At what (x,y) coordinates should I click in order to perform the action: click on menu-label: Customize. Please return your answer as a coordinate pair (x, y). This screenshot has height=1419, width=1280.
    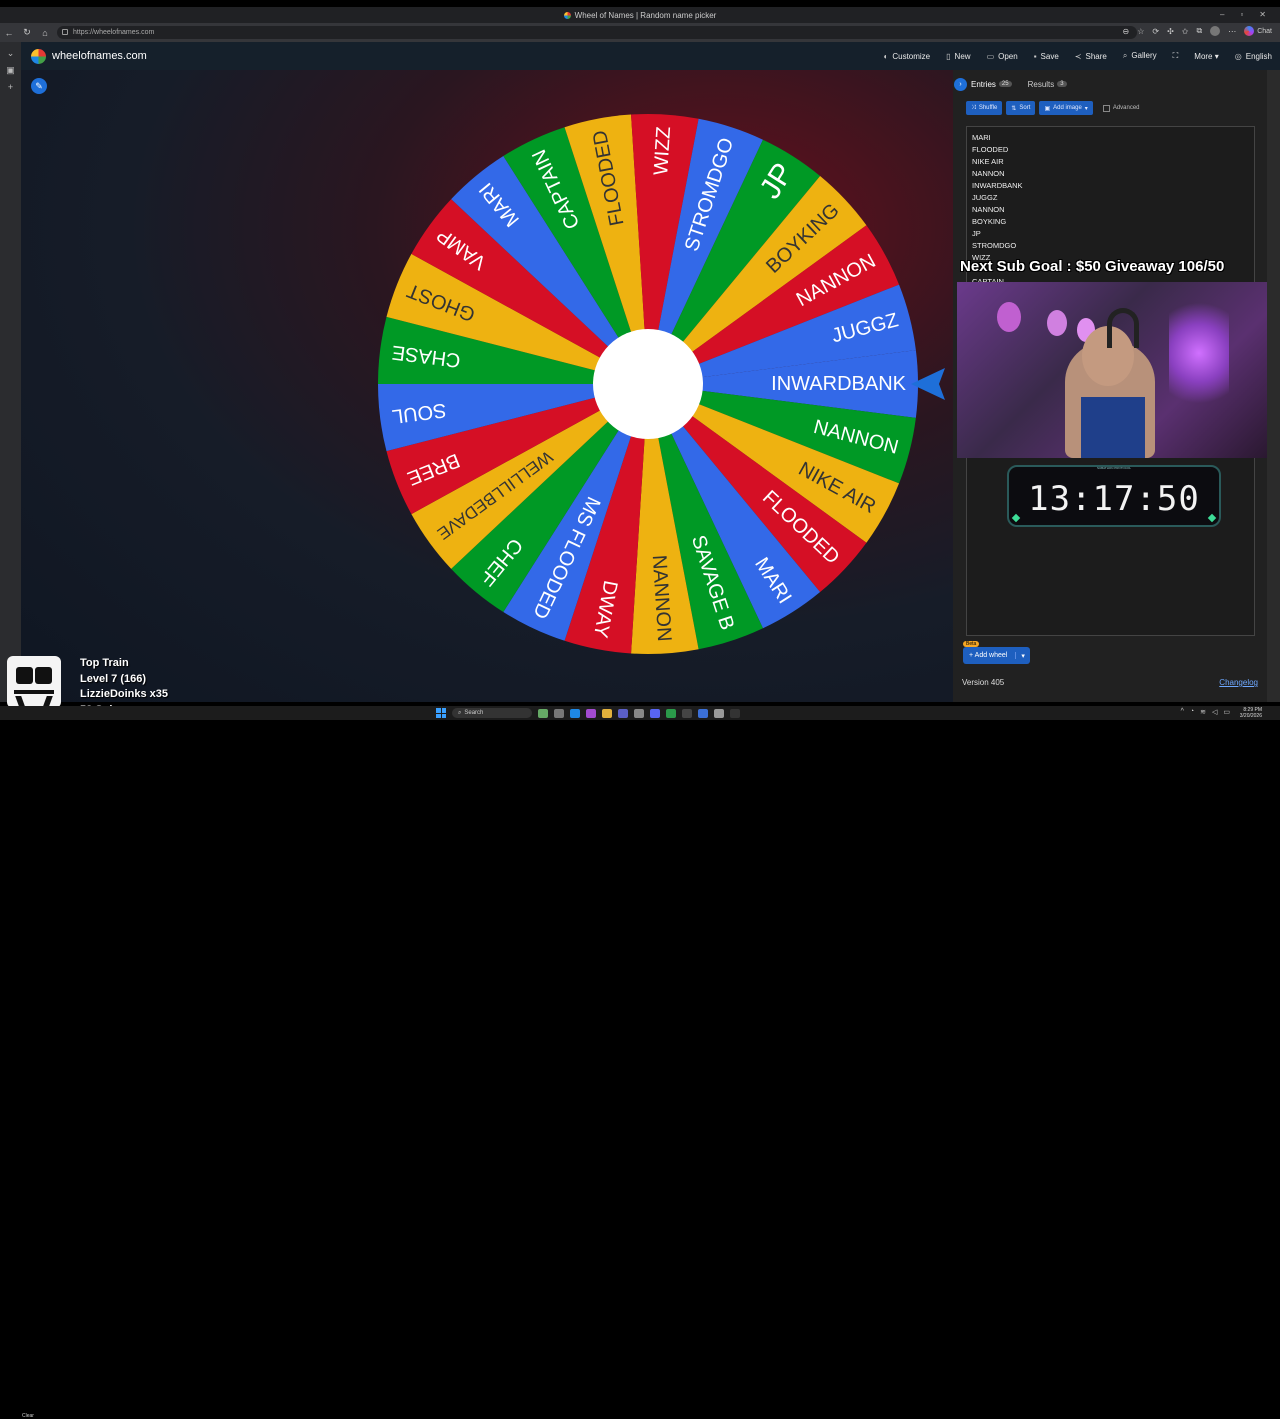
    Looking at the image, I should click on (911, 56).